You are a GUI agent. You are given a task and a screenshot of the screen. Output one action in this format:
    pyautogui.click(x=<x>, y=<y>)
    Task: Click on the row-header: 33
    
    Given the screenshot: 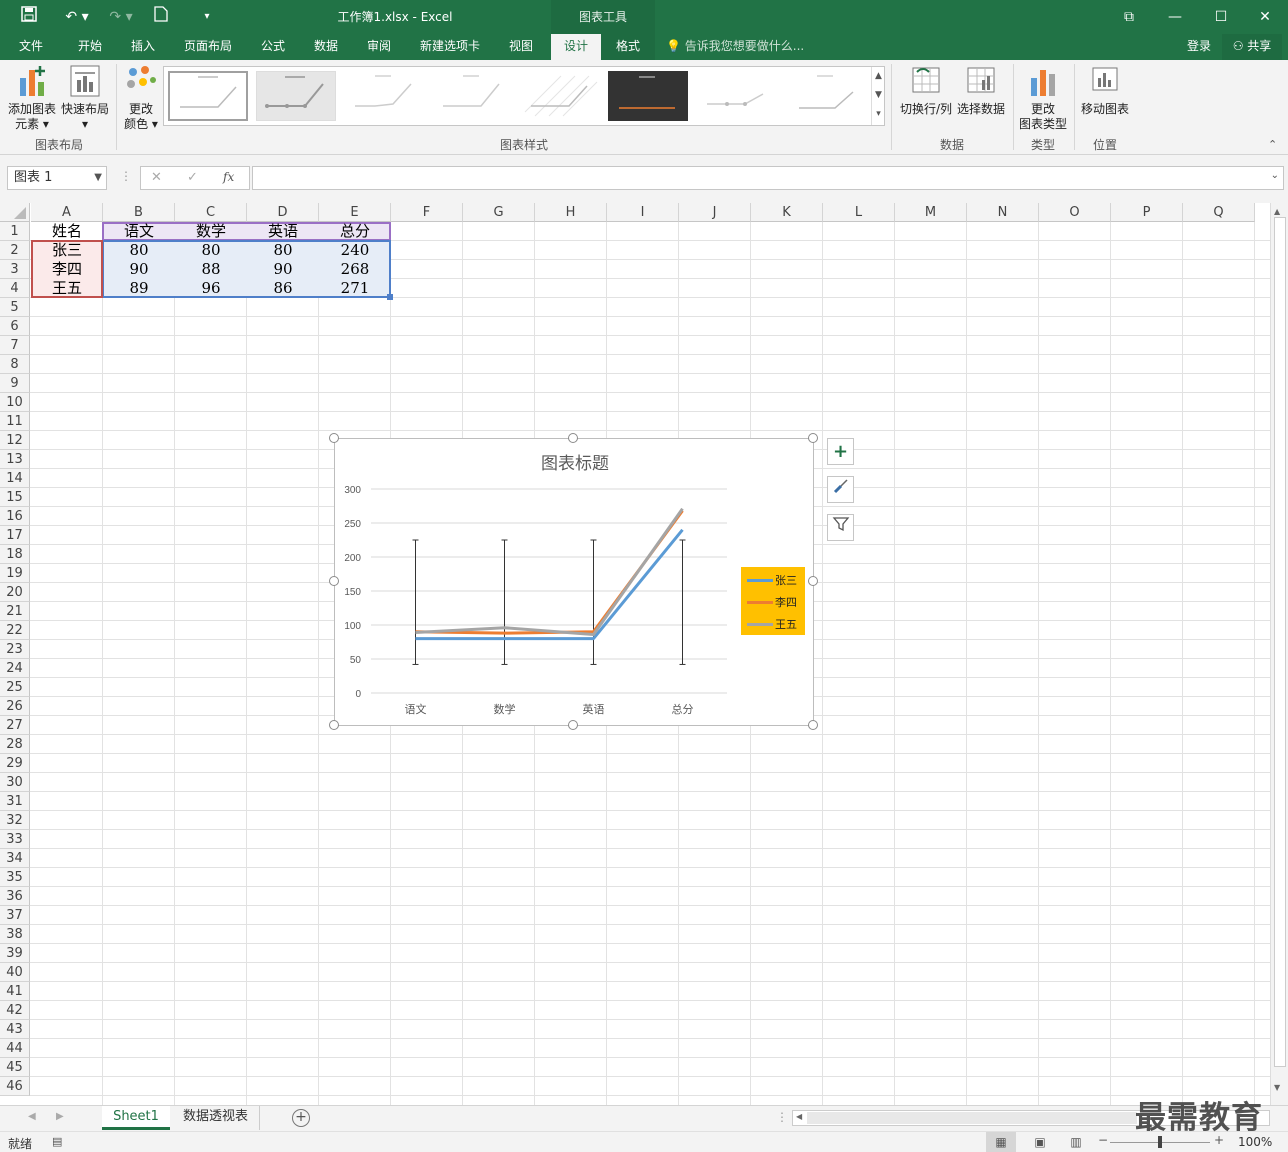 What is the action you would take?
    pyautogui.click(x=15, y=839)
    